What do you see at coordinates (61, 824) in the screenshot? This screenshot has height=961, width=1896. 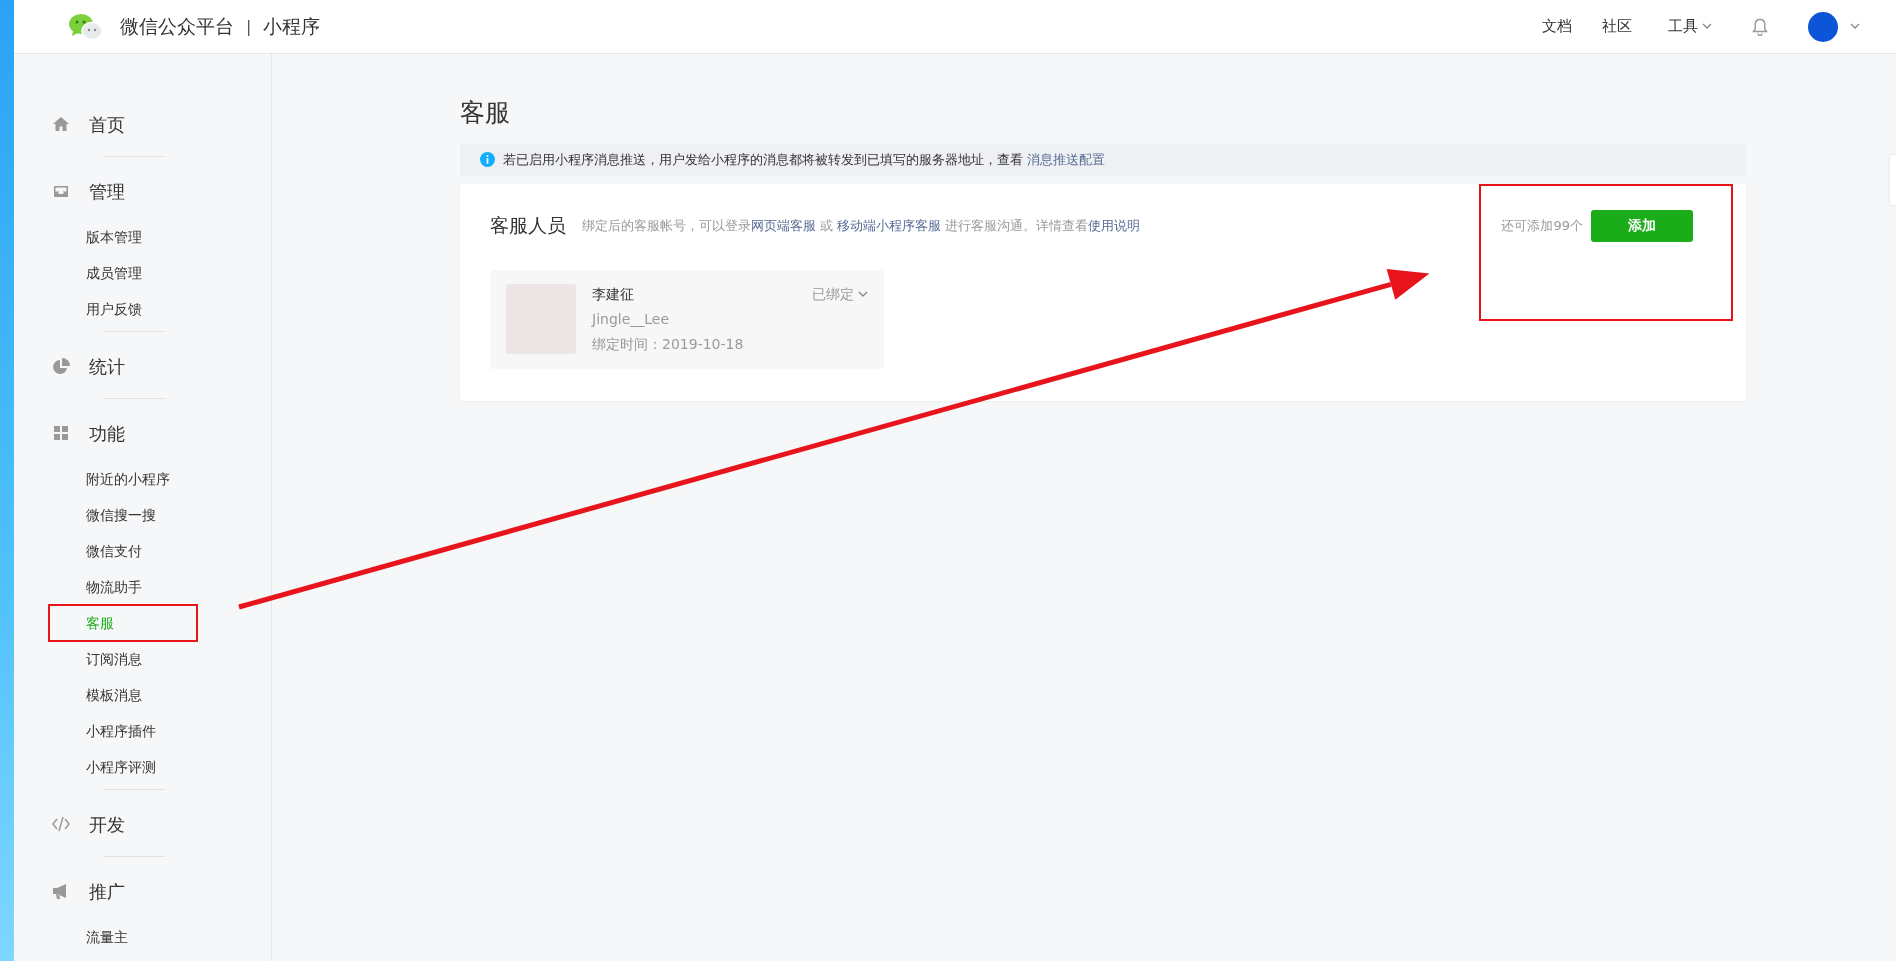 I see `code-icon` at bounding box center [61, 824].